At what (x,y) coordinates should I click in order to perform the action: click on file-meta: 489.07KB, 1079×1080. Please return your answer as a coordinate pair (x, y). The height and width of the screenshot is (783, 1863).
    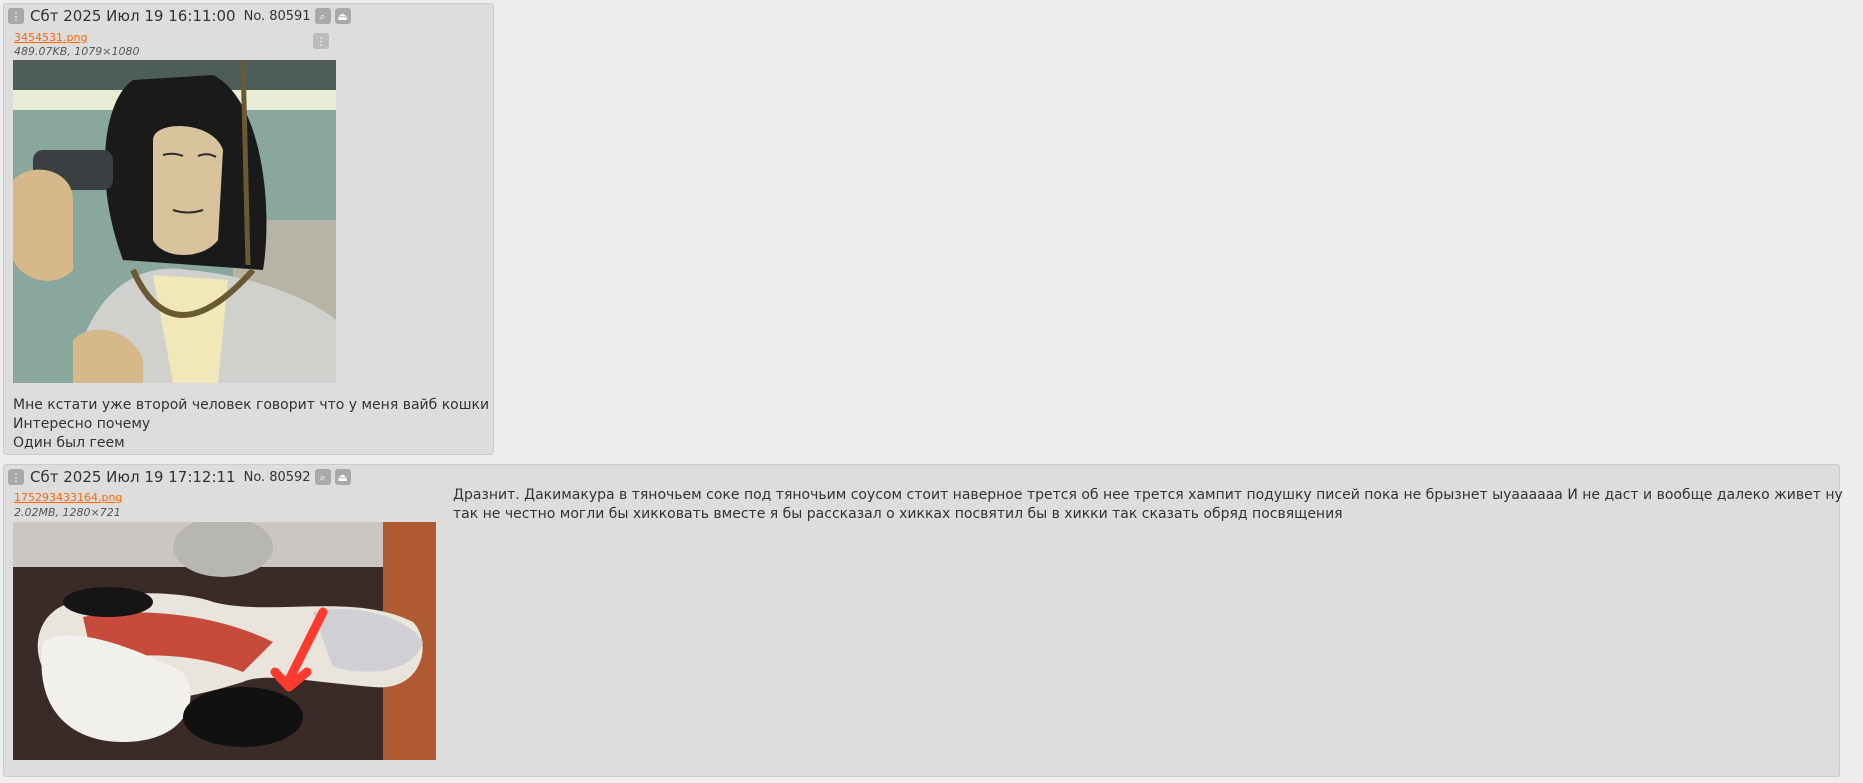
    Looking at the image, I should click on (77, 51).